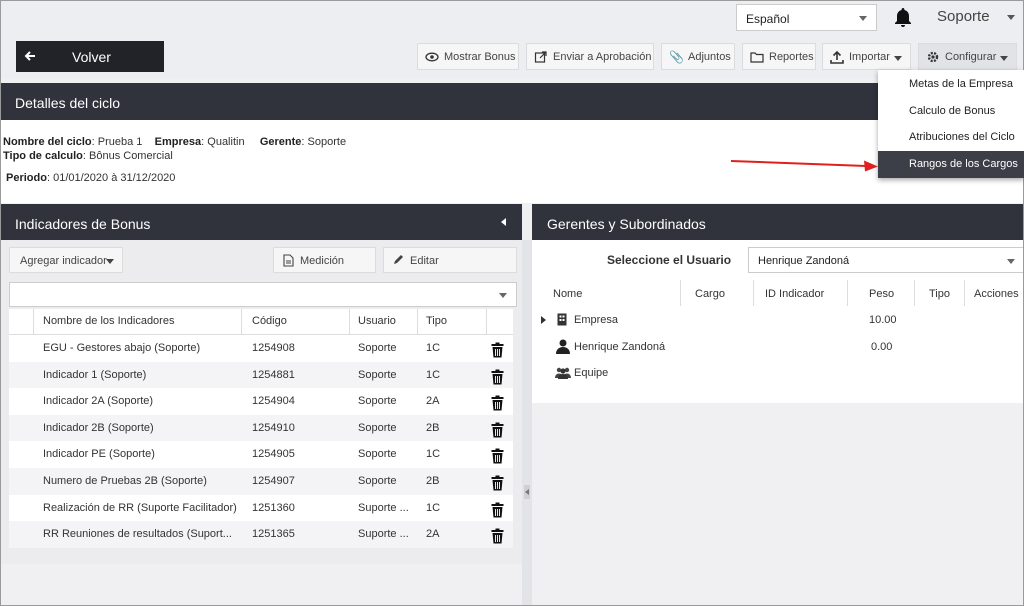 The image size is (1024, 606). What do you see at coordinates (971, 57) in the screenshot?
I see `configure-label: Configurar` at bounding box center [971, 57].